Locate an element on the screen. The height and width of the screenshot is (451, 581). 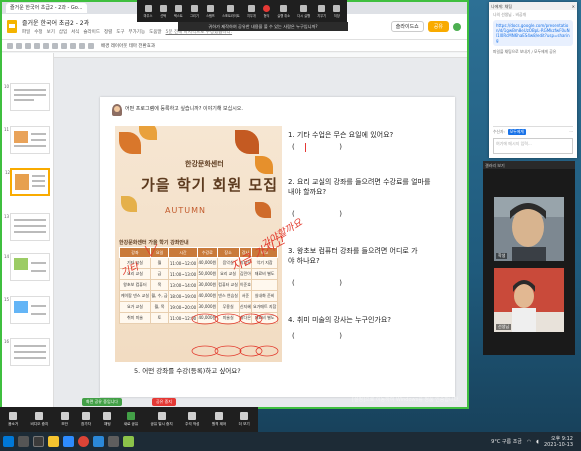
tool-save: 저장 is located at coordinates (337, 11).